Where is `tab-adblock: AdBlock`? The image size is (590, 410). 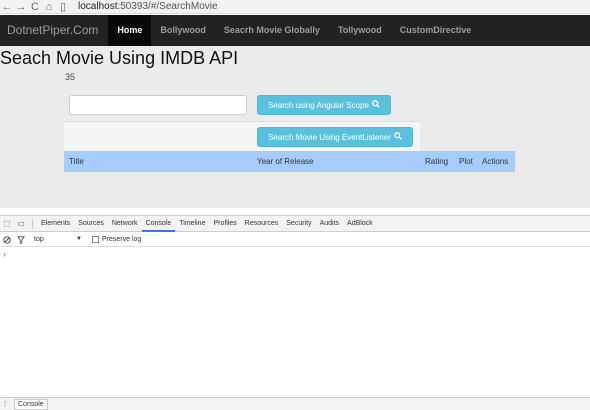
tab-adblock: AdBlock is located at coordinates (360, 224).